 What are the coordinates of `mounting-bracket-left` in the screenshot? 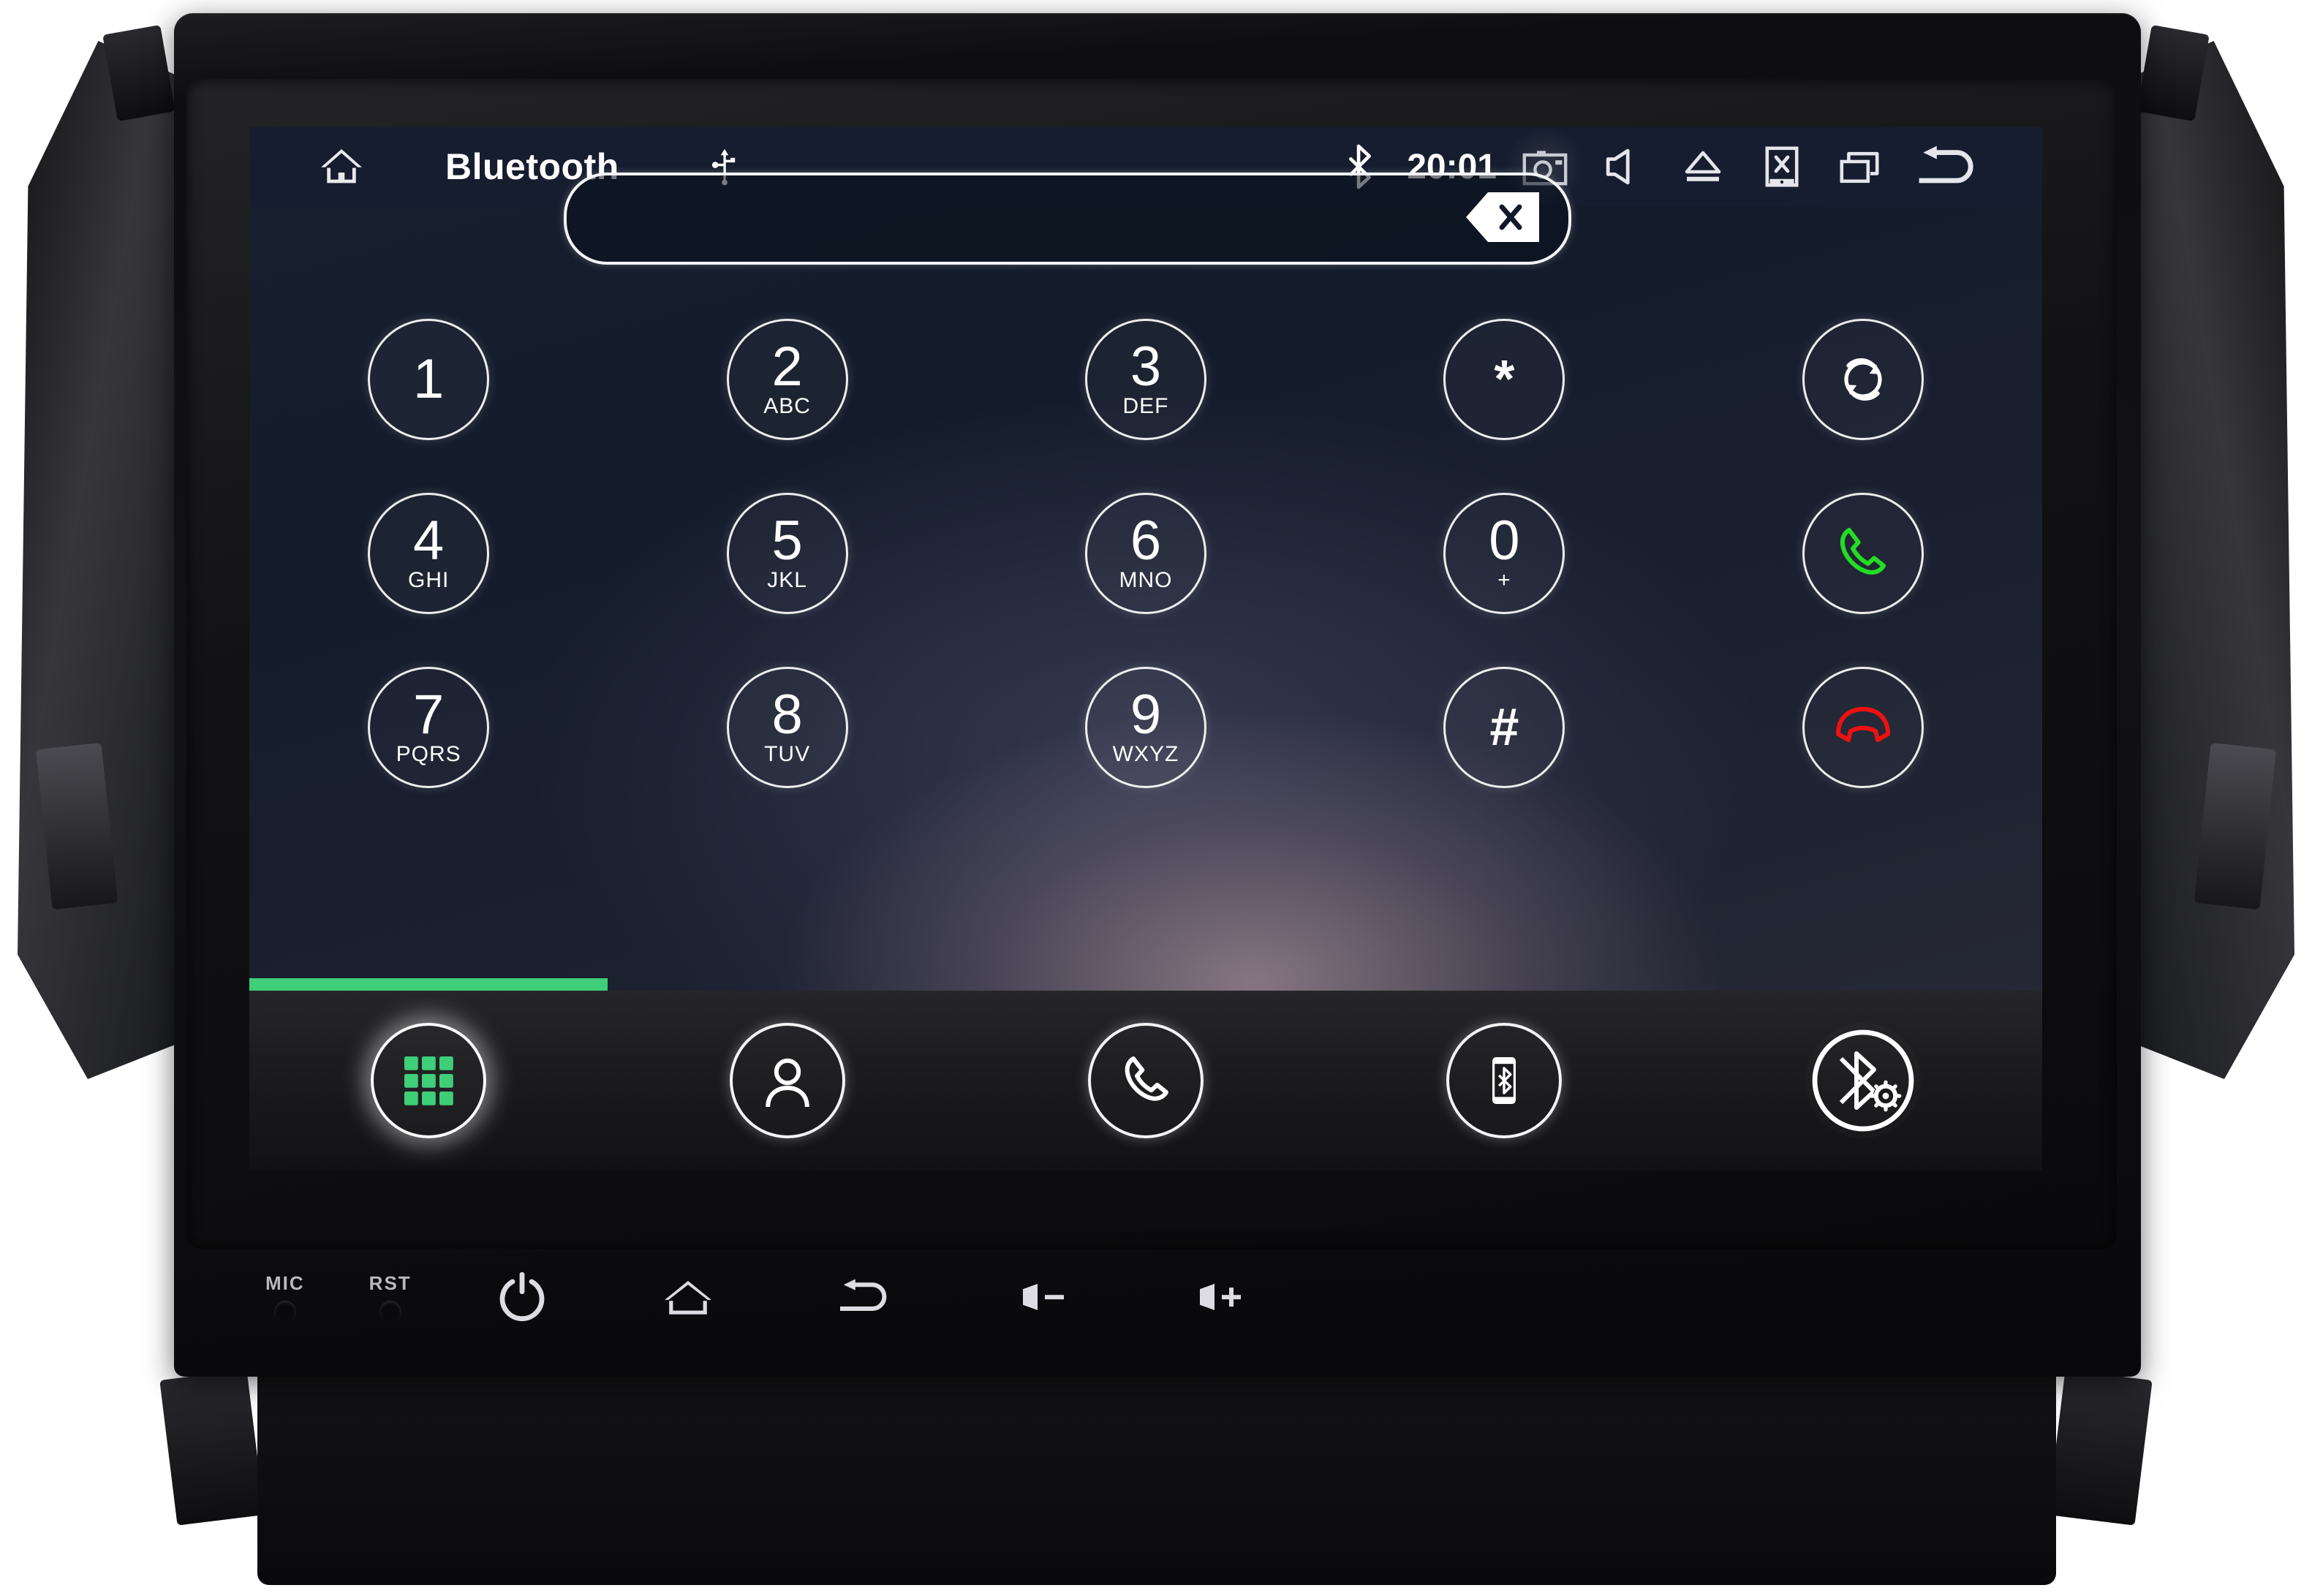 It's located at (105, 560).